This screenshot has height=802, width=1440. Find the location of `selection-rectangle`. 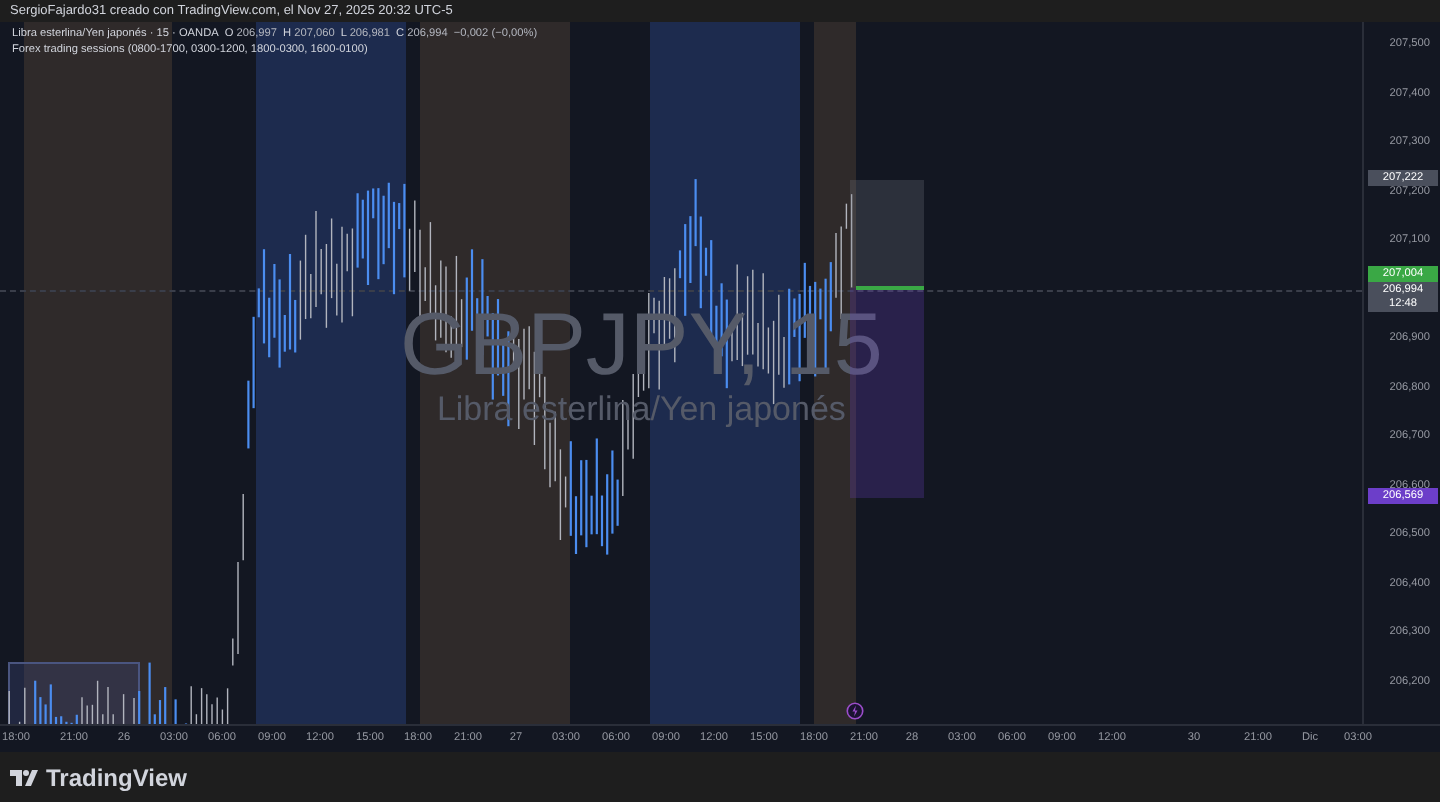

selection-rectangle is located at coordinates (74, 693).